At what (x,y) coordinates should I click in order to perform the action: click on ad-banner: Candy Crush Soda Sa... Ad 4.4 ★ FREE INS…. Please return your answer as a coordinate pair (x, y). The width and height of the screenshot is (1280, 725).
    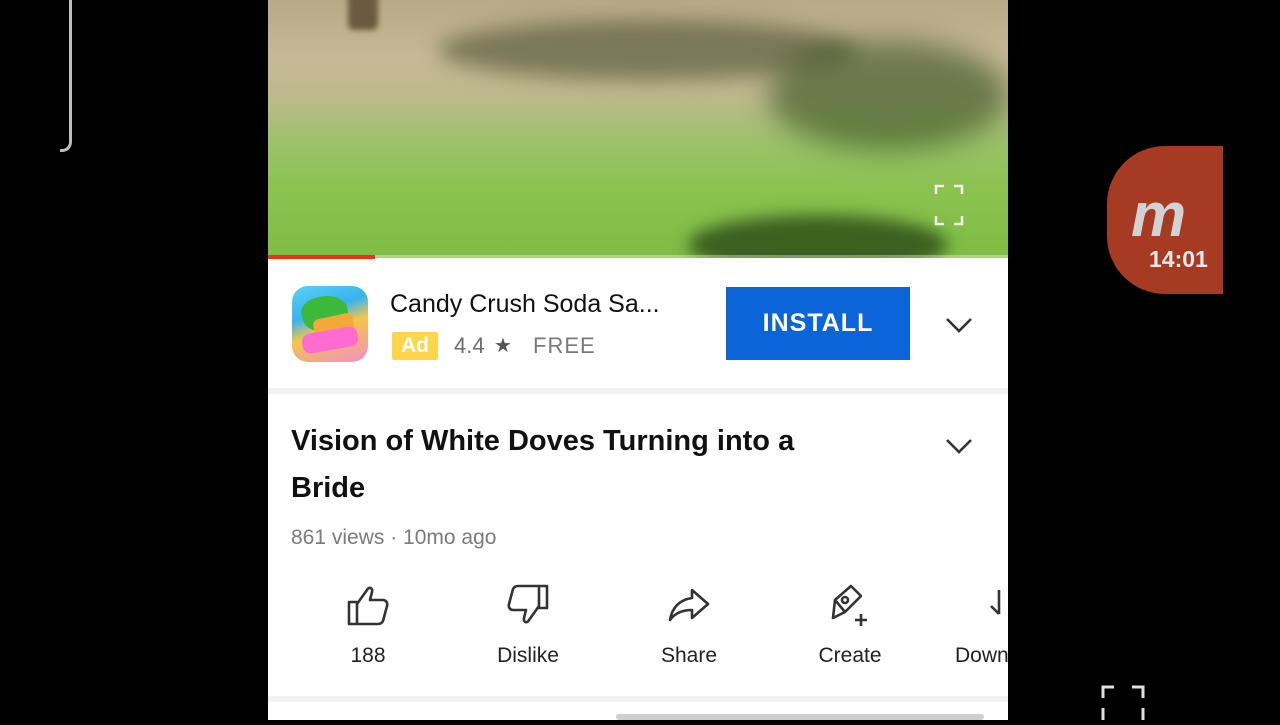
    Looking at the image, I should click on (638, 325).